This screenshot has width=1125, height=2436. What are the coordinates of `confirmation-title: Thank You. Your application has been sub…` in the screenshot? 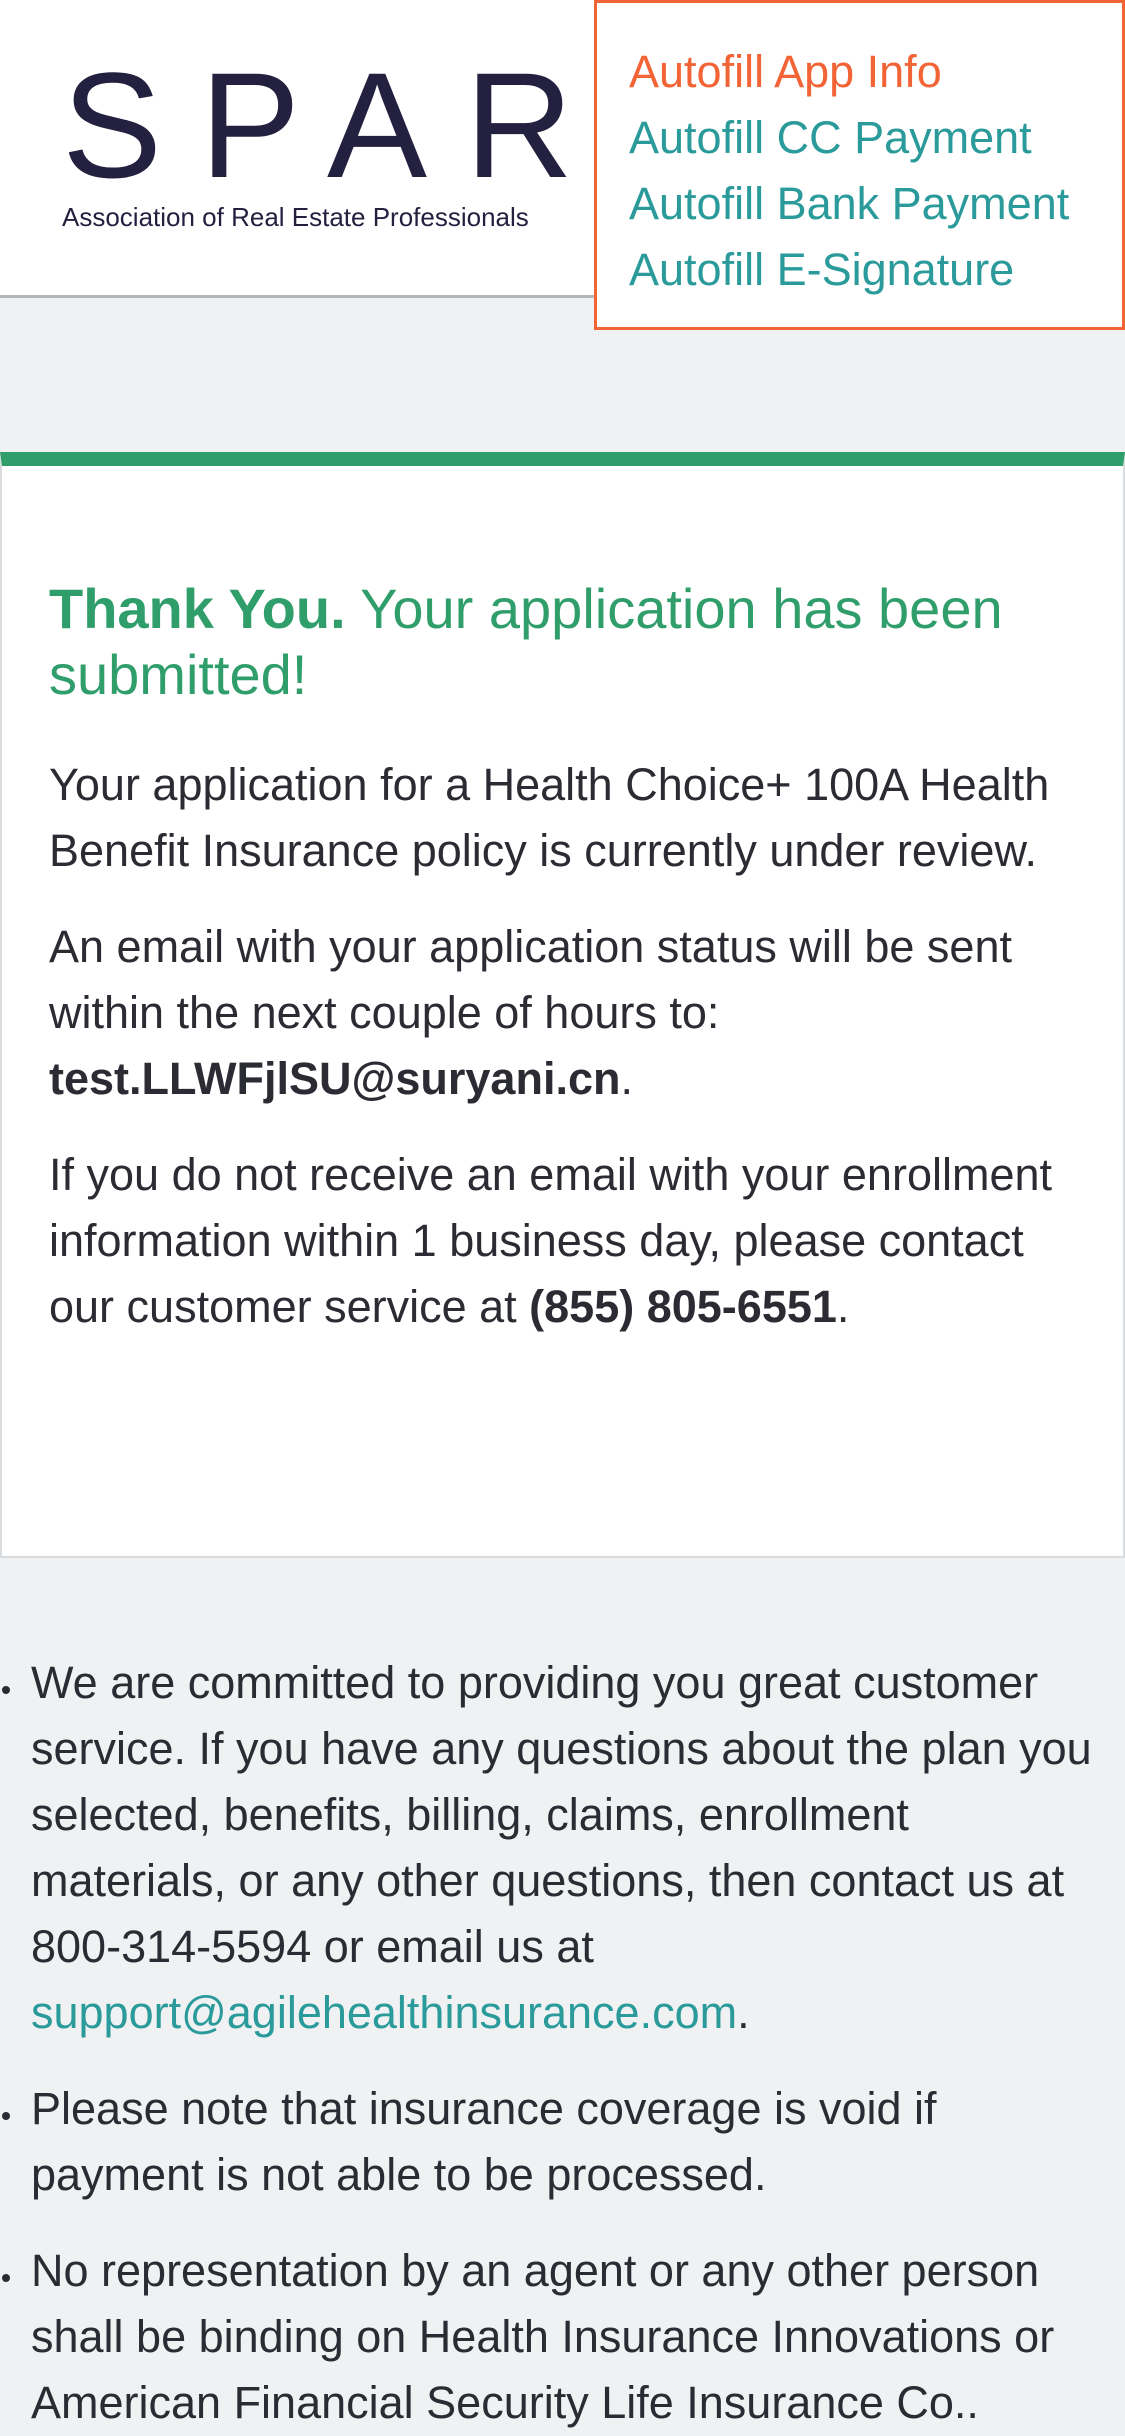 It's located at (563, 642).